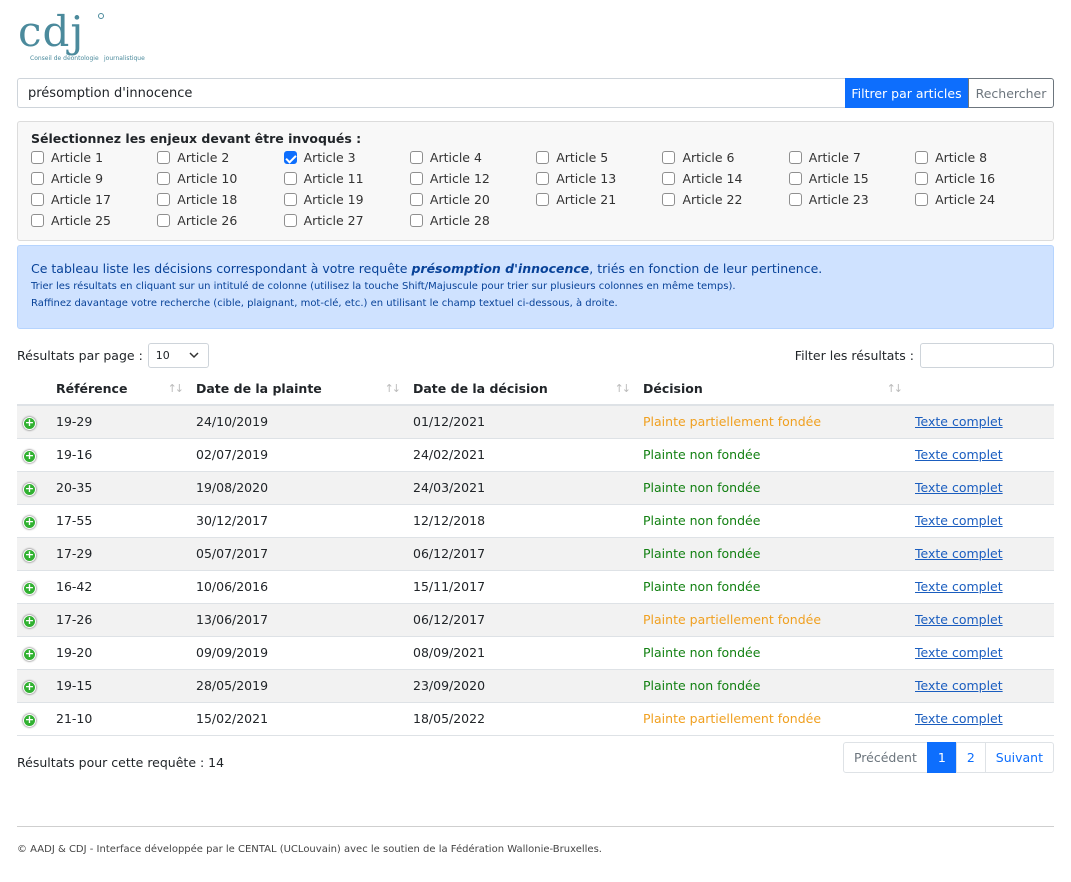 Image resolution: width=1071 pixels, height=882 pixels. I want to click on article-checkbox-25: Article 25, so click(94, 220).